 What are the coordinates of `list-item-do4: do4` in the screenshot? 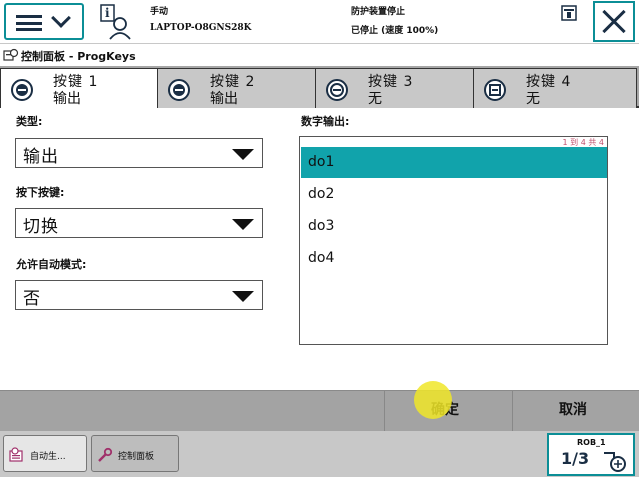 It's located at (454, 258).